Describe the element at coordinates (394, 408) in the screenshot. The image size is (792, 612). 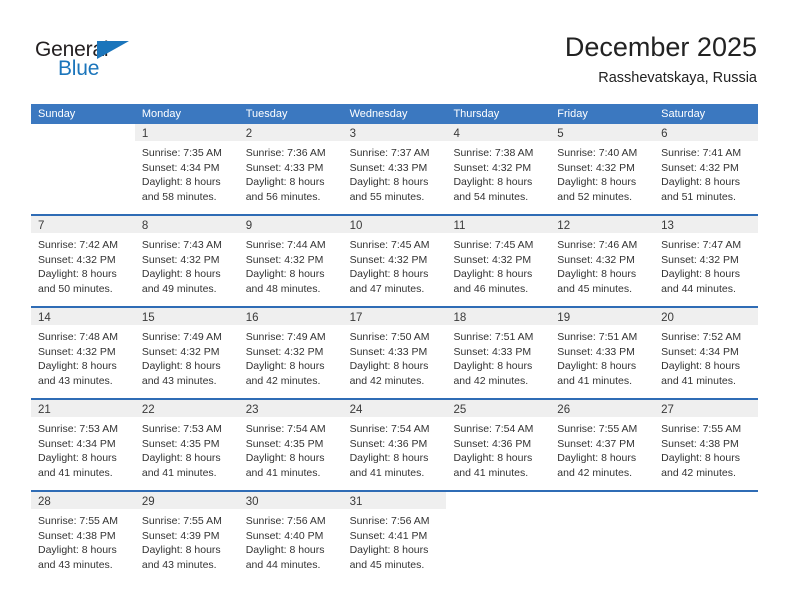
I see `day-number-band: 24` at that location.